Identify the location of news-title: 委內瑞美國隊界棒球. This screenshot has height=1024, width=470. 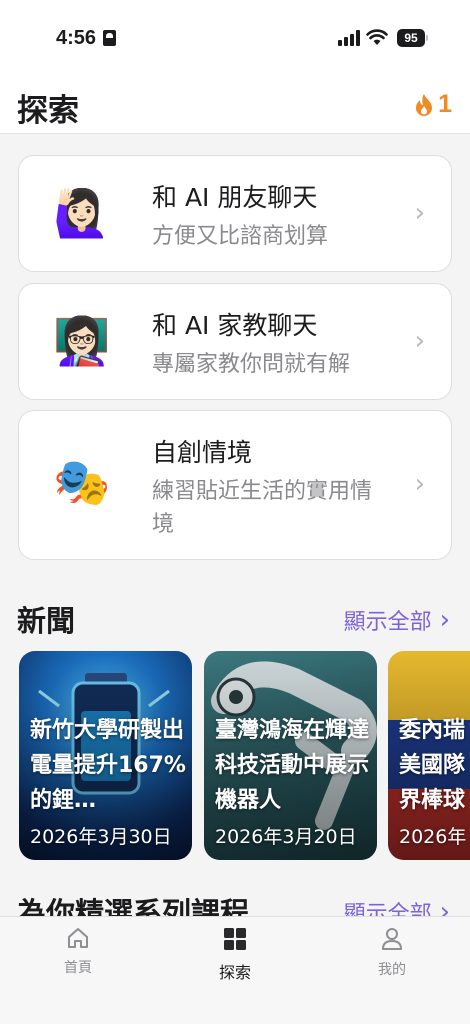
(432, 765).